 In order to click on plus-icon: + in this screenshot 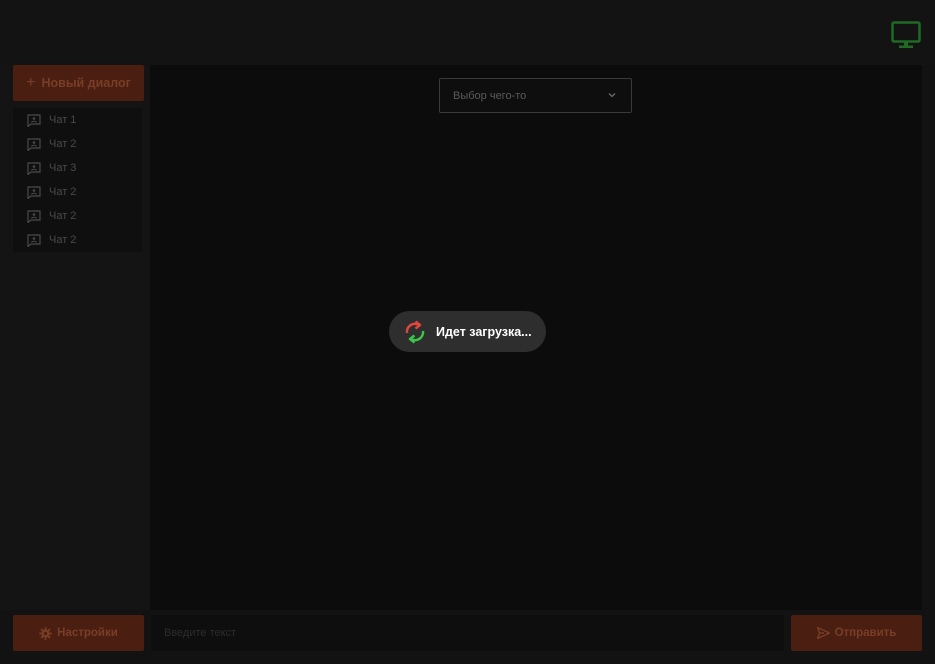, I will do `click(31, 82)`.